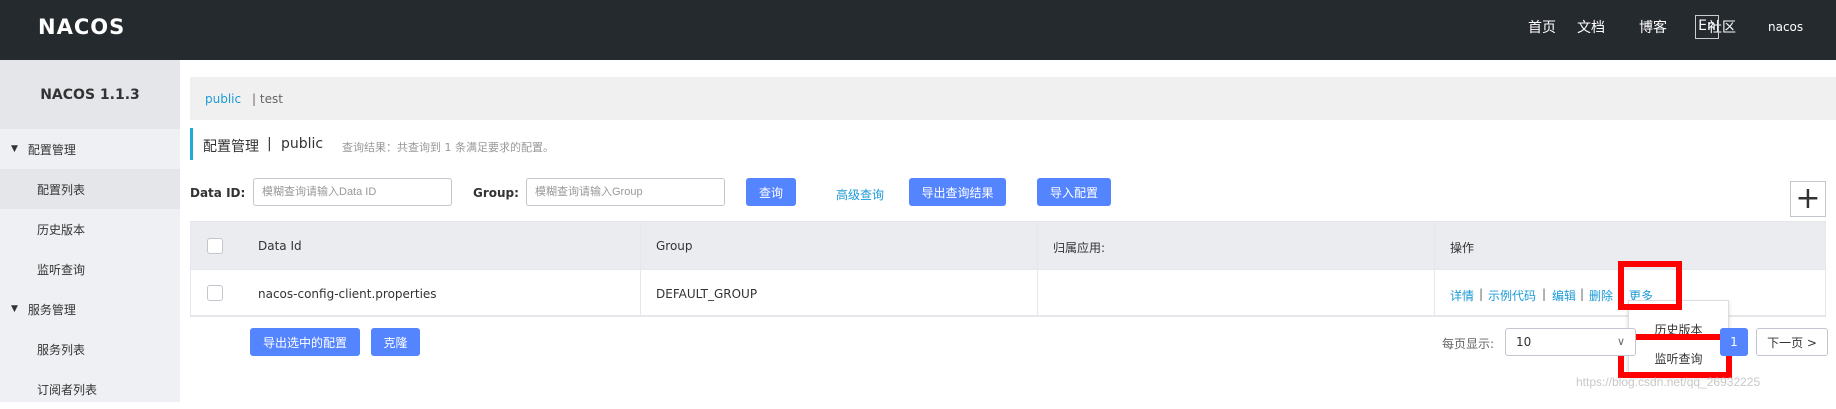 The width and height of the screenshot is (1836, 409). Describe the element at coordinates (1512, 295) in the screenshot. I see `sample-code-link: 示例代码` at that location.